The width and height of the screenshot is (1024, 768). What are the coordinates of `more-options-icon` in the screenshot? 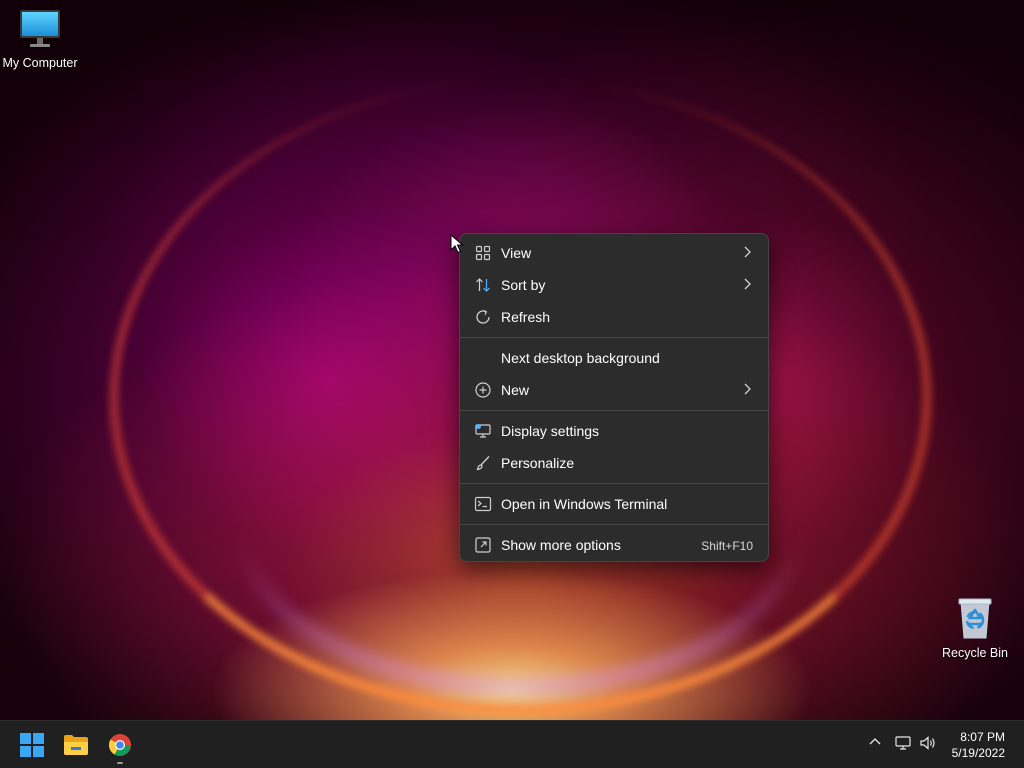 It's located at (483, 545).